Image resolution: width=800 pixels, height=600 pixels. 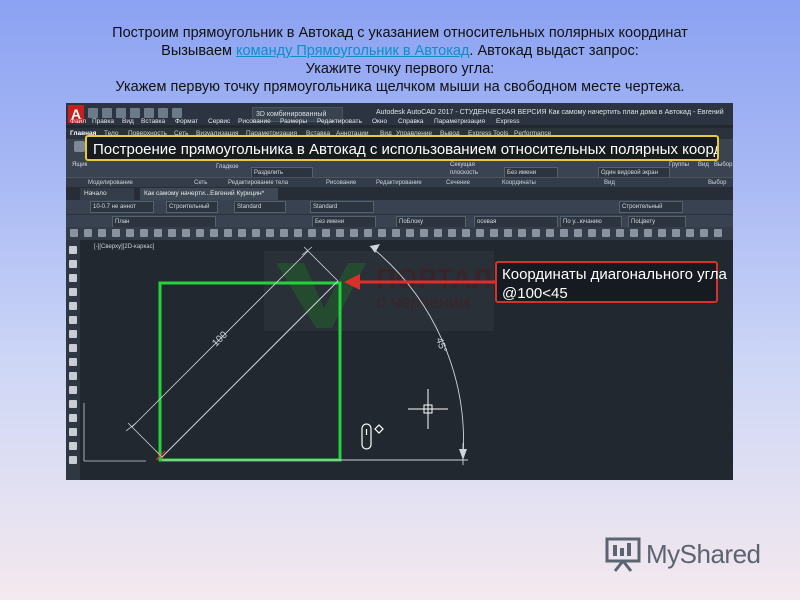 I want to click on menu-item: Рисование, so click(x=254, y=121).